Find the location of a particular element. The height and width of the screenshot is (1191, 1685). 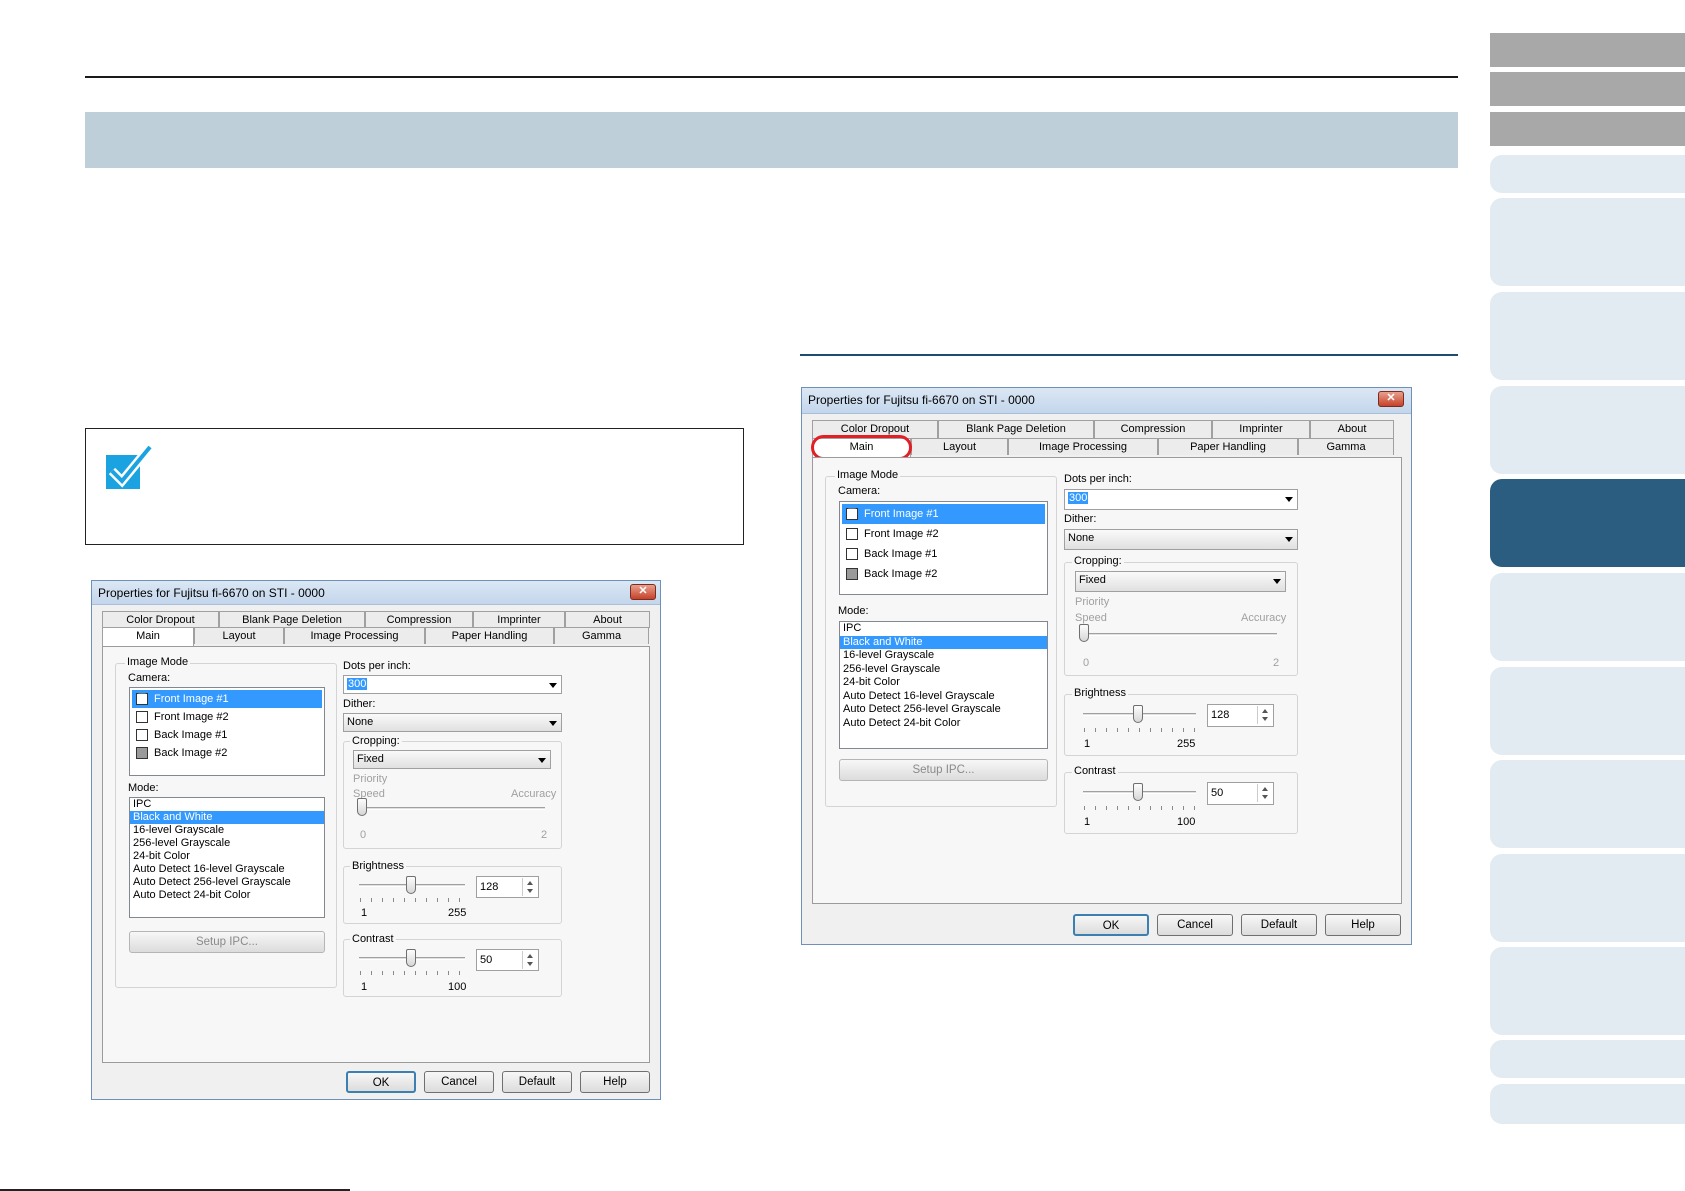

tab-layout: Layout is located at coordinates (239, 635).